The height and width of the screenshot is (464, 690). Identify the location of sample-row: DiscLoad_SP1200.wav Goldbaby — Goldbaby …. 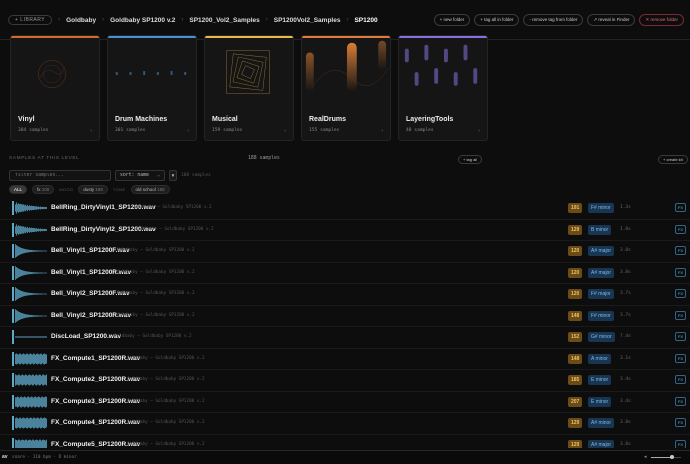
(345, 338).